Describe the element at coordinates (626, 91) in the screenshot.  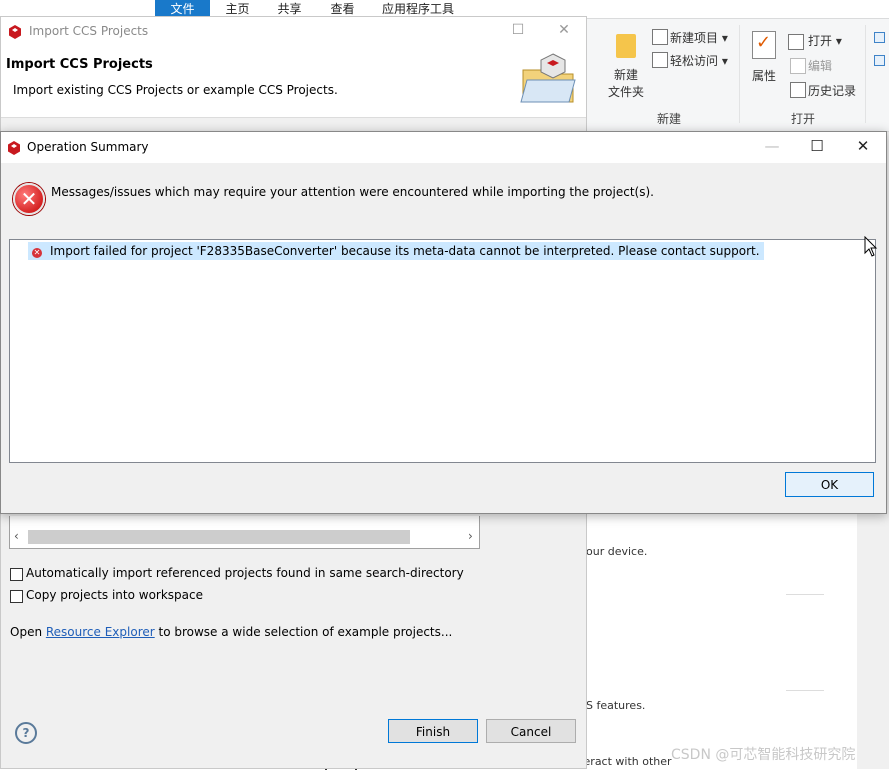
I see `new-folder-line2: 文件夹` at that location.